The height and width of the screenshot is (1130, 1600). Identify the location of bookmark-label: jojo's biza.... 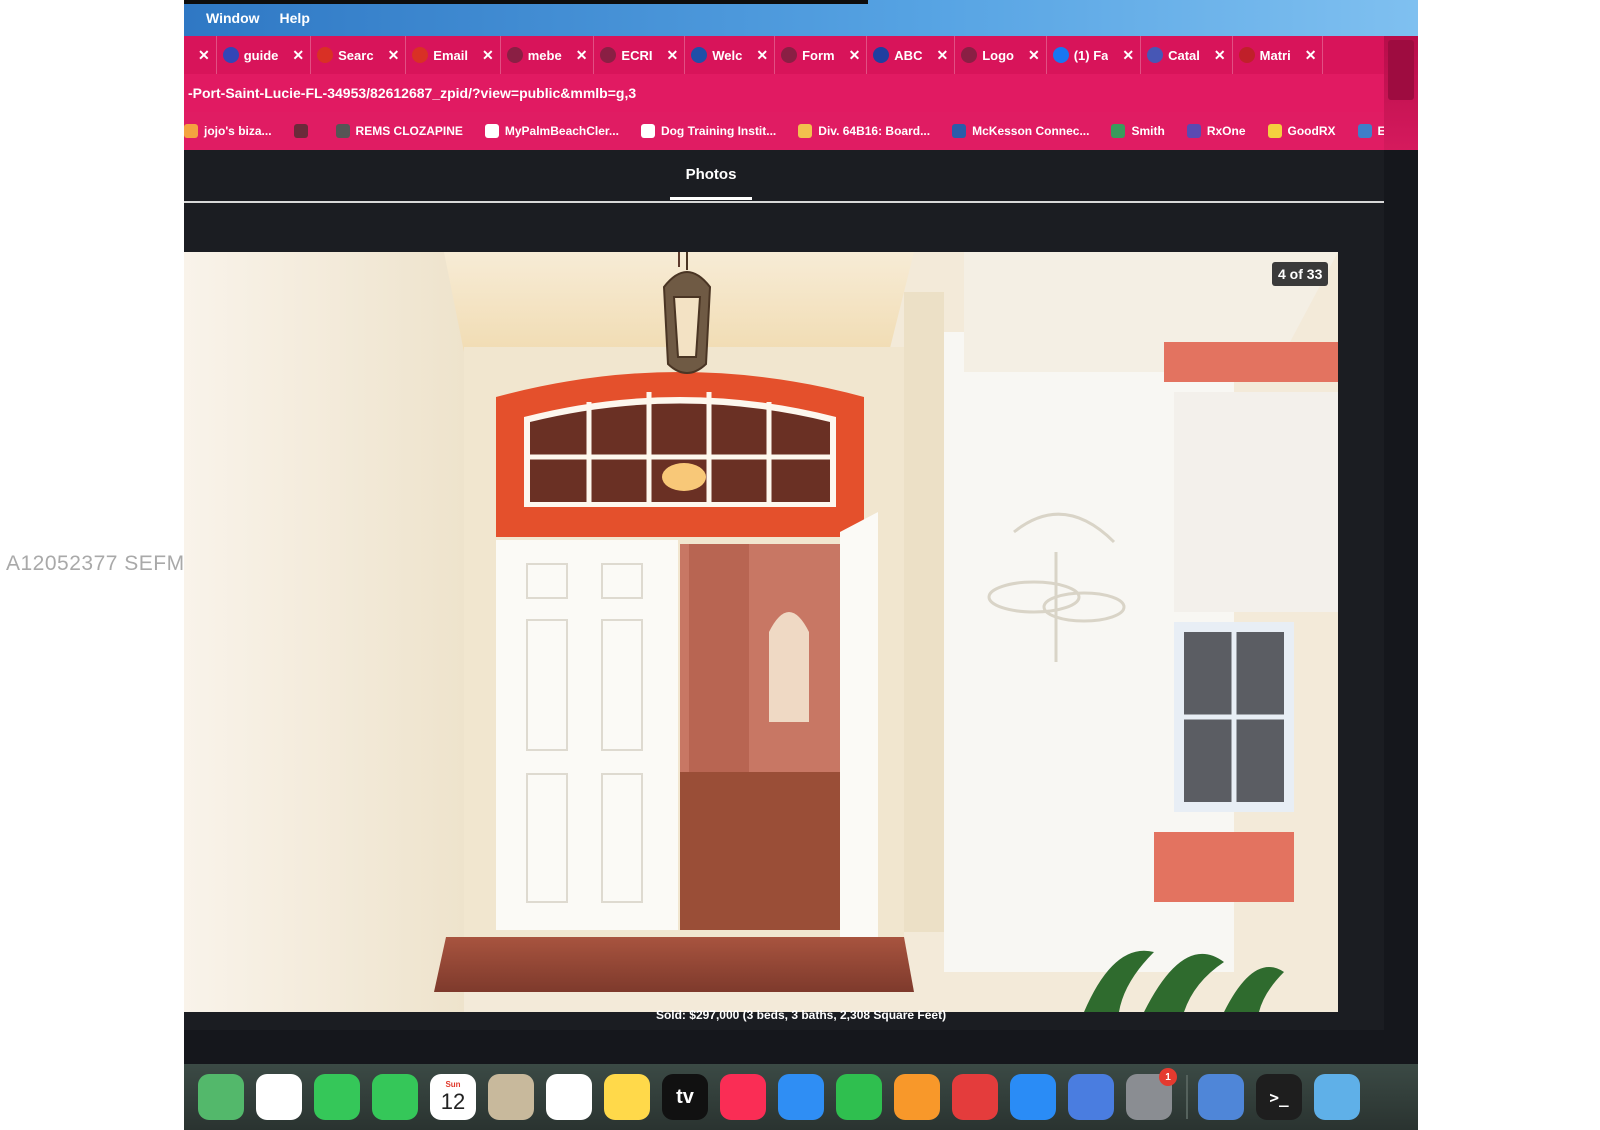
(238, 131).